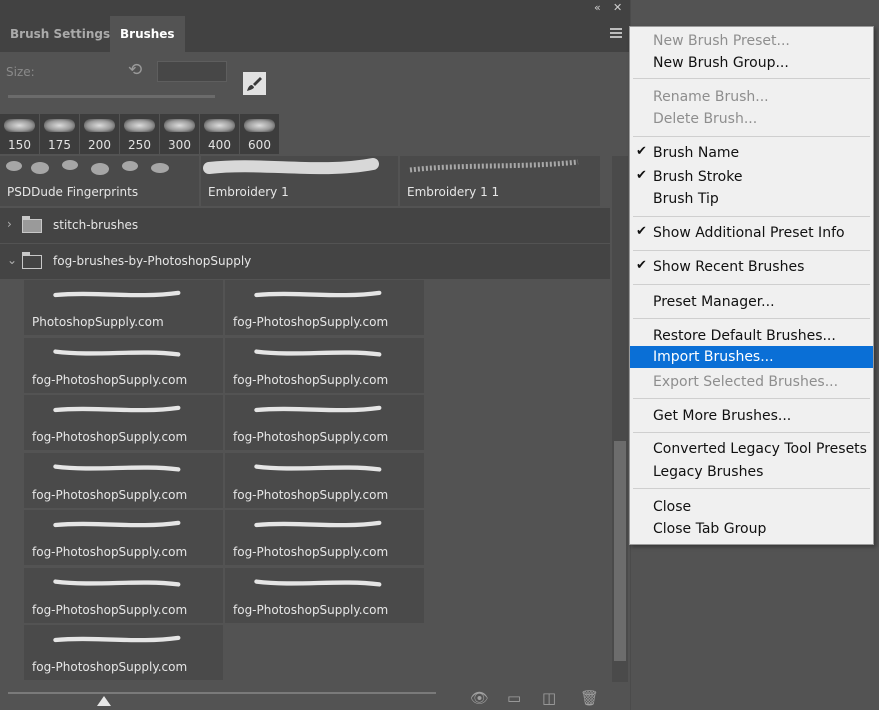  I want to click on recent-brush: 150, so click(20, 134).